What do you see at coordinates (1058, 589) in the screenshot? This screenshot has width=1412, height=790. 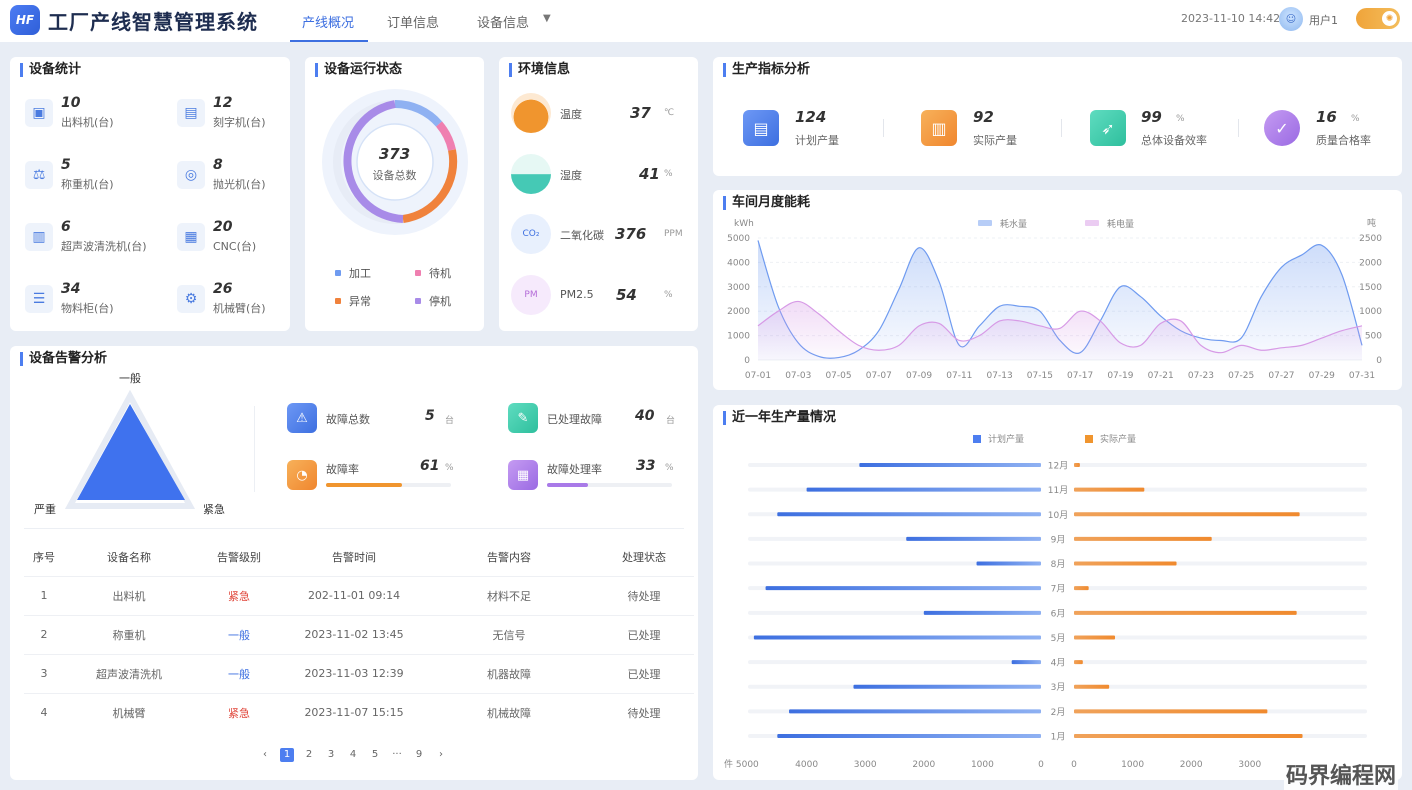 I see `month-label: 7月` at bounding box center [1058, 589].